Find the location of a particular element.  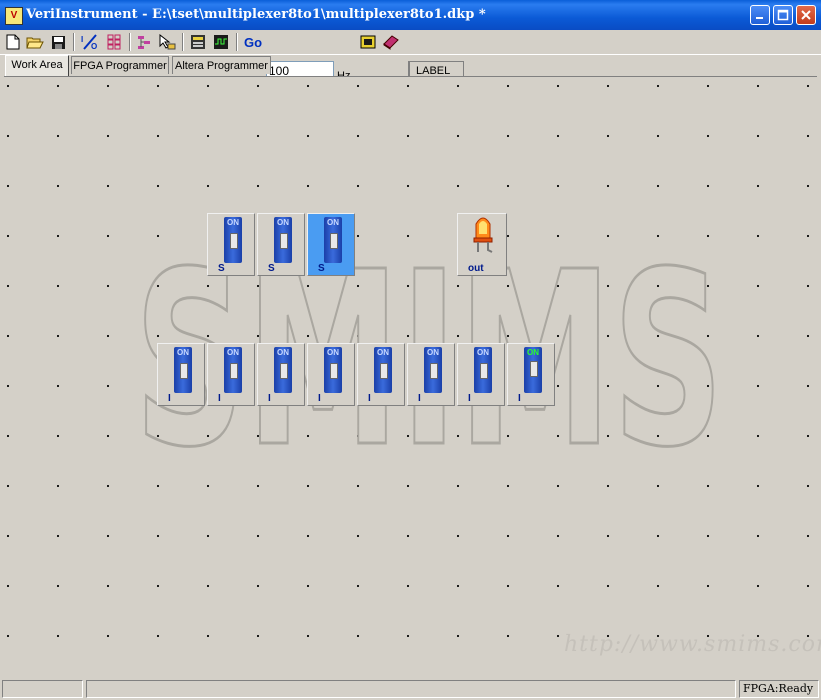

led-icon is located at coordinates (483, 235).